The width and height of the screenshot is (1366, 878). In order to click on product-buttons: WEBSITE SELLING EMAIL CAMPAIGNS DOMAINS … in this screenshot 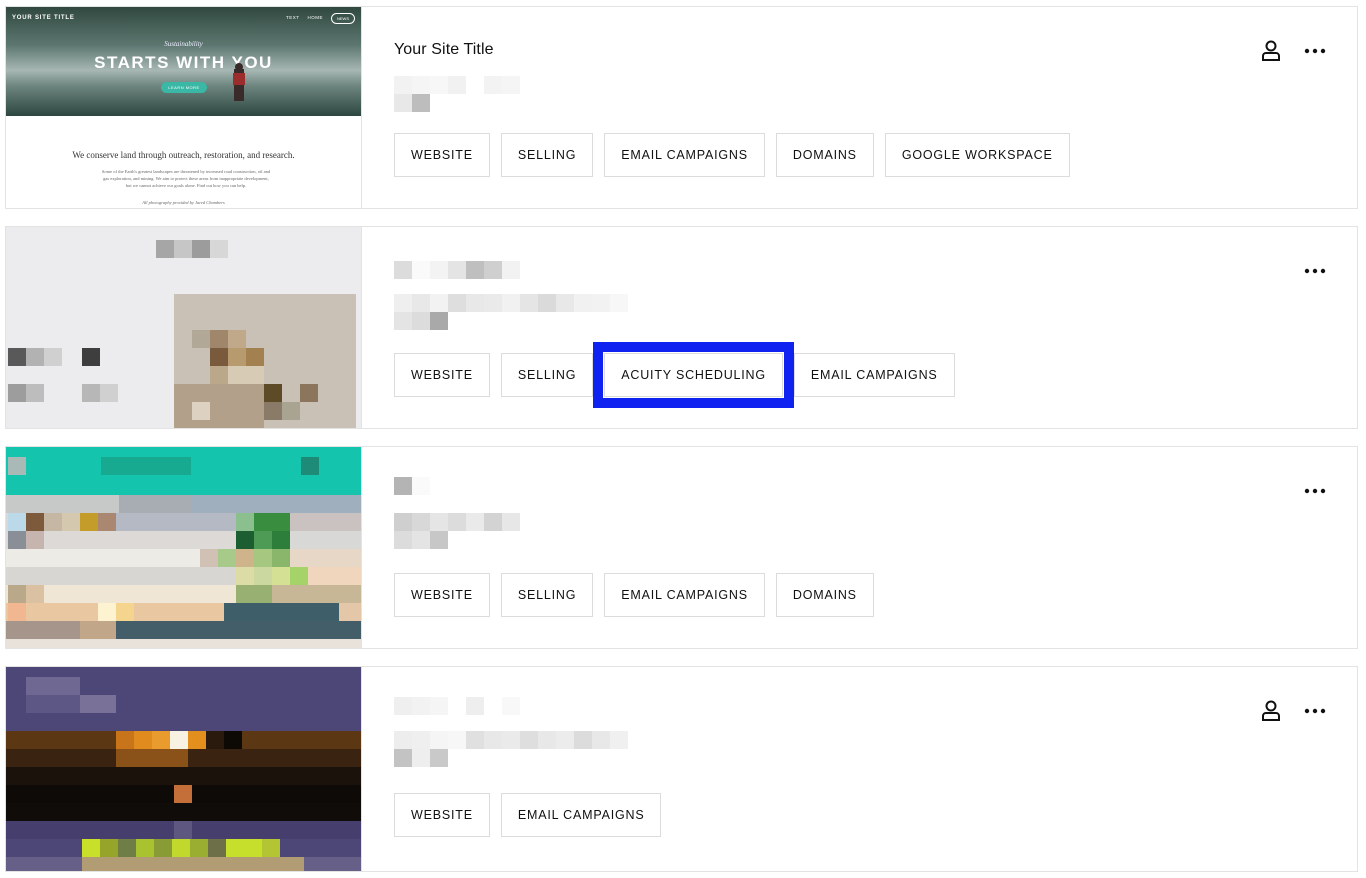, I will do `click(732, 155)`.